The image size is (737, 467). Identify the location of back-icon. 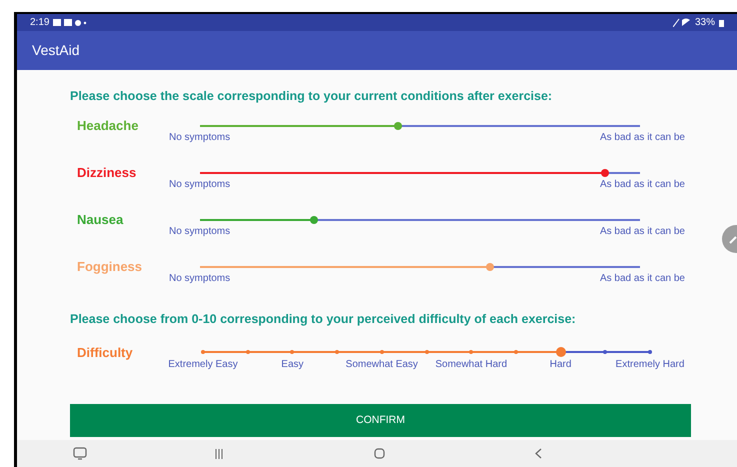
(538, 453).